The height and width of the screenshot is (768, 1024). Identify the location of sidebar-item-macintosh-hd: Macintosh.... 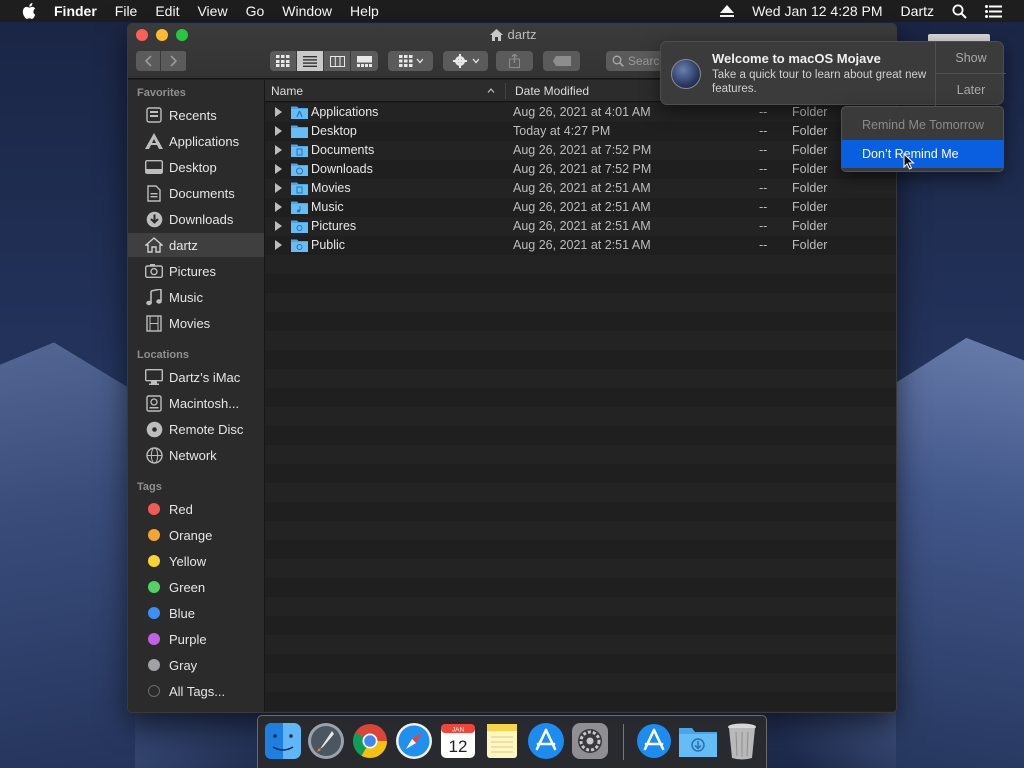
(196, 403).